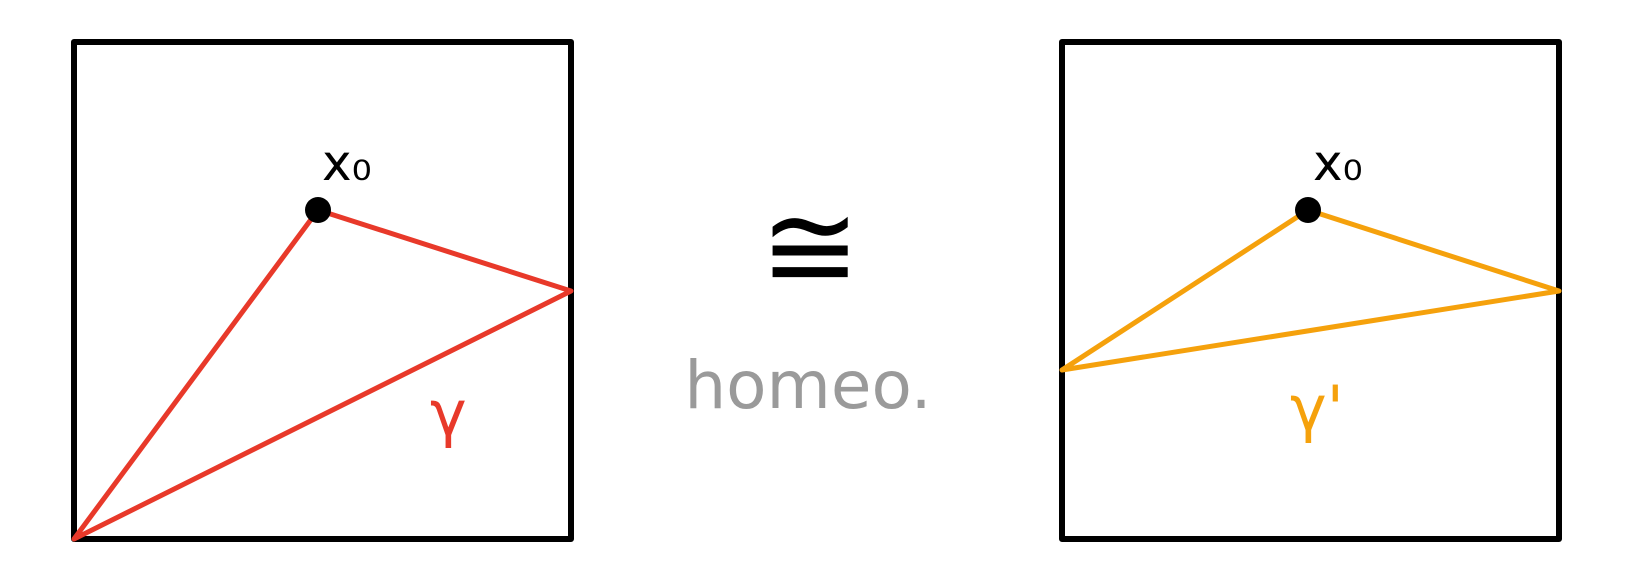 The image size is (1627, 578). I want to click on homeomorphism-relation: ≅ homeo., so click(807, 301).